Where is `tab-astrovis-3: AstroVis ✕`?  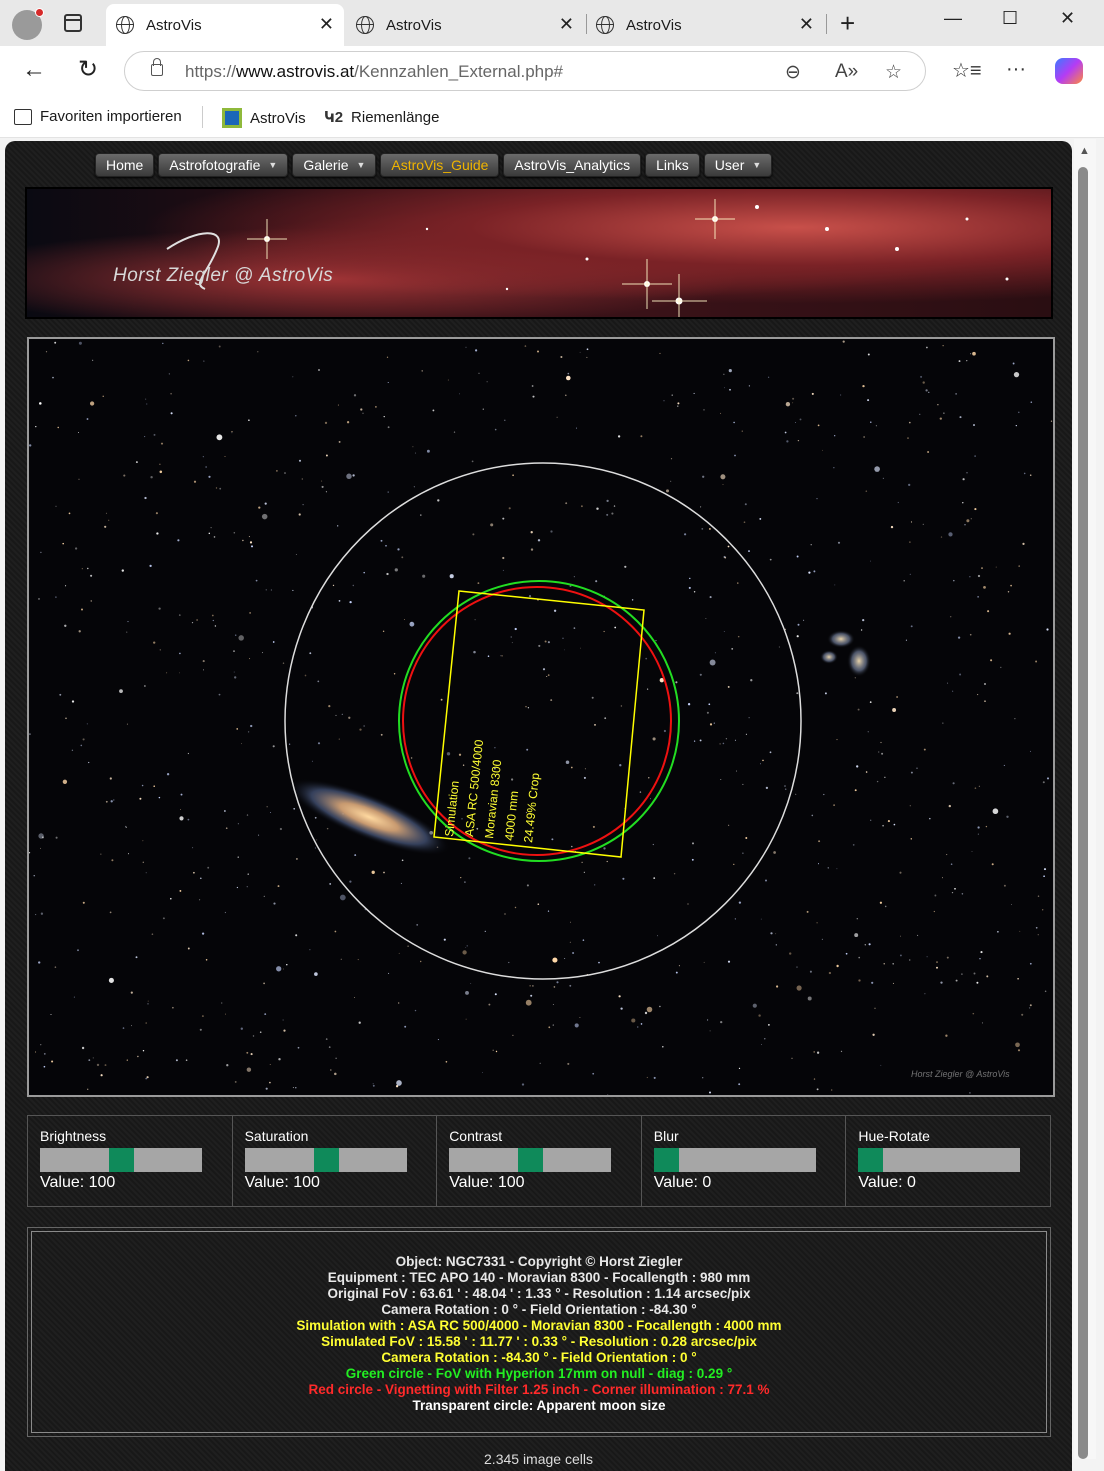 tab-astrovis-3: AstroVis ✕ is located at coordinates (705, 25).